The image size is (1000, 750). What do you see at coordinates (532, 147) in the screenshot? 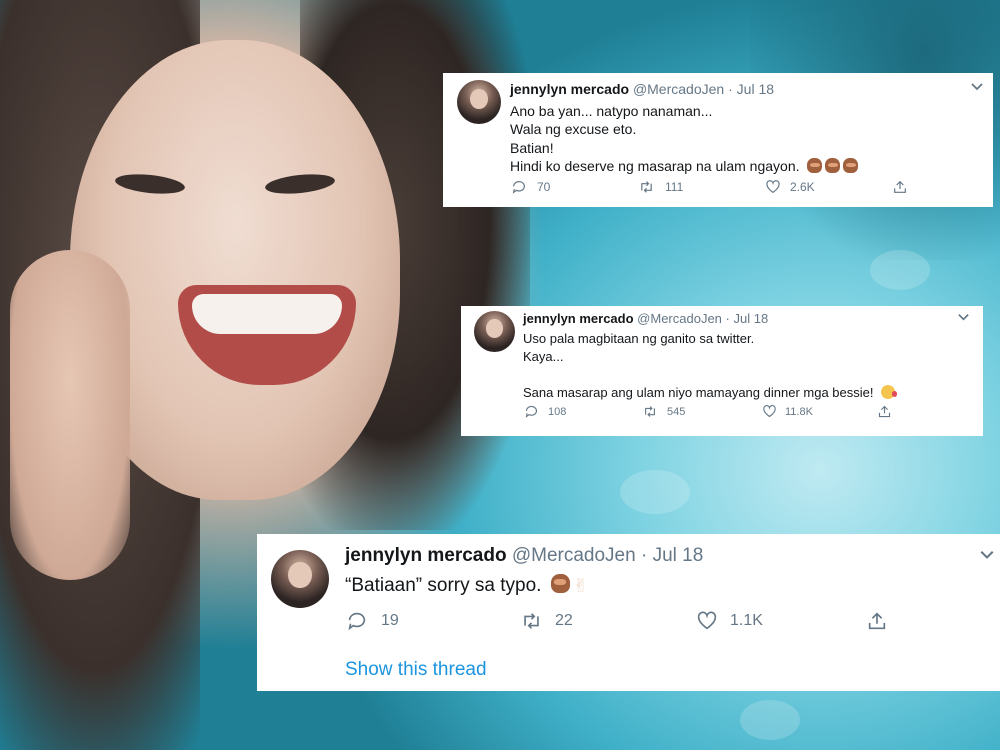
I see `tweet-line: Batian!` at bounding box center [532, 147].